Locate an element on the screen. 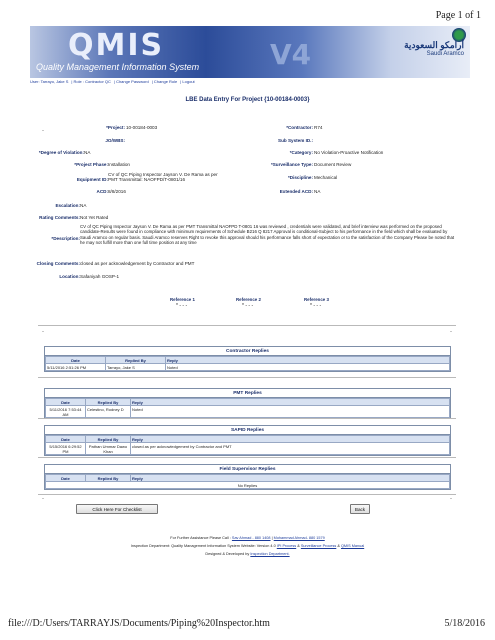 The width and height of the screenshot is (495, 640). project-label: *Project: is located at coordinates (115, 127).